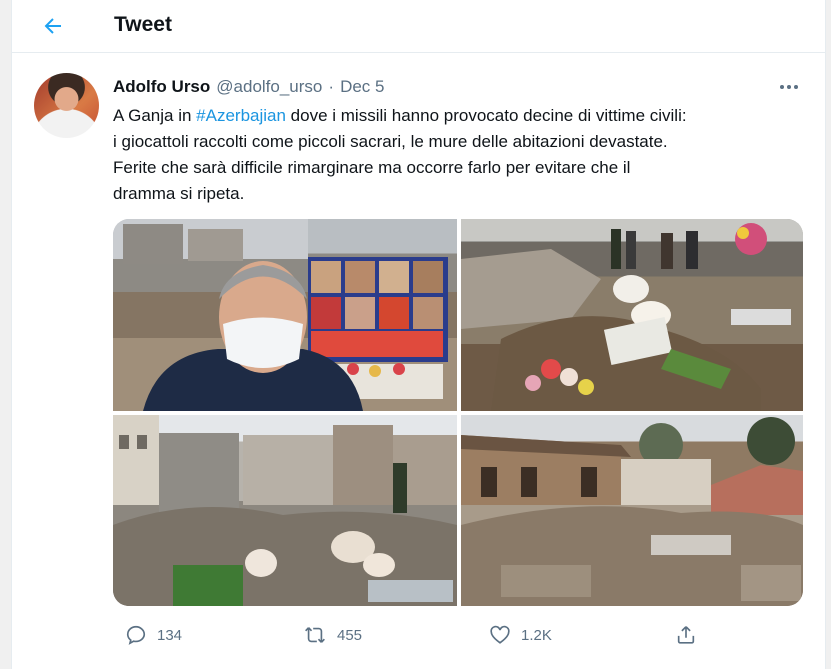 The image size is (831, 669). Describe the element at coordinates (315, 635) in the screenshot. I see `retweet-icon` at that location.